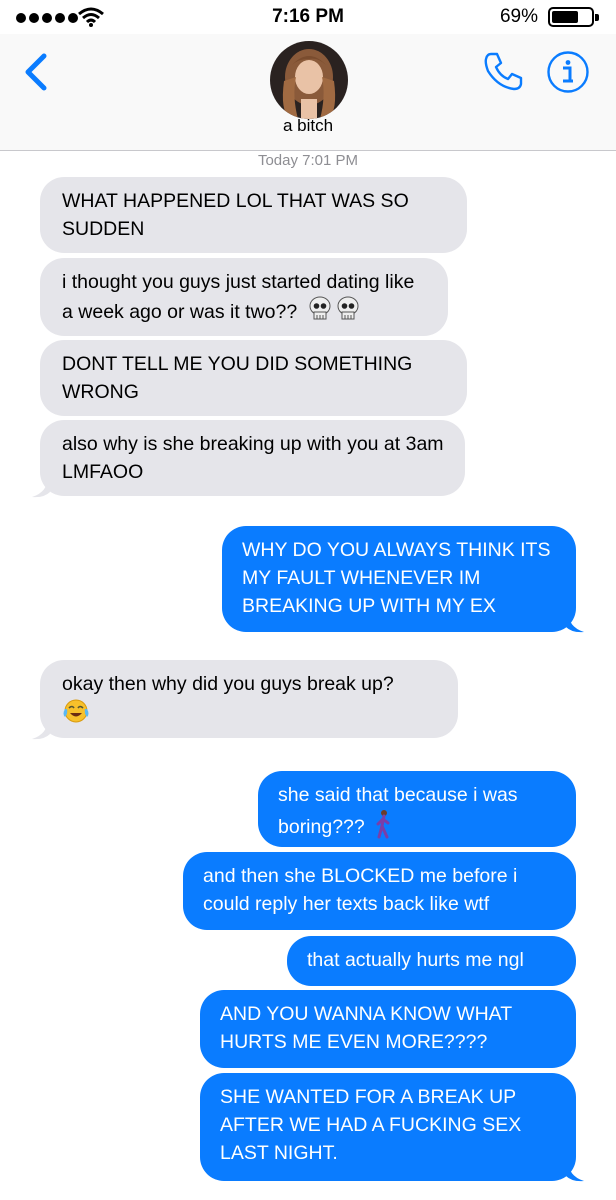 The width and height of the screenshot is (616, 1200). Describe the element at coordinates (37, 72) in the screenshot. I see `back-chevron-icon` at that location.